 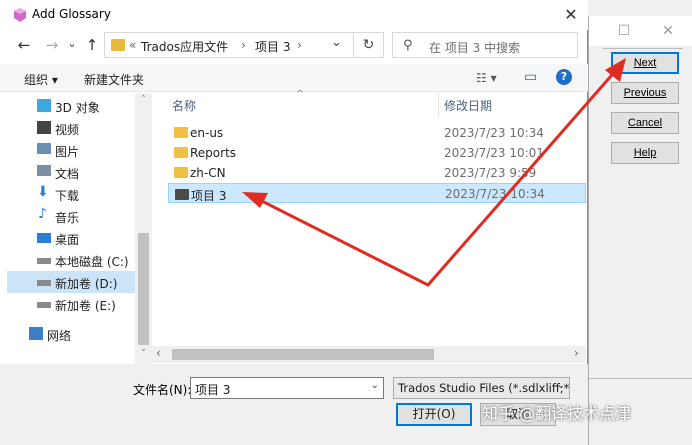 I want to click on arrow-to-project-head, so click(x=255, y=200).